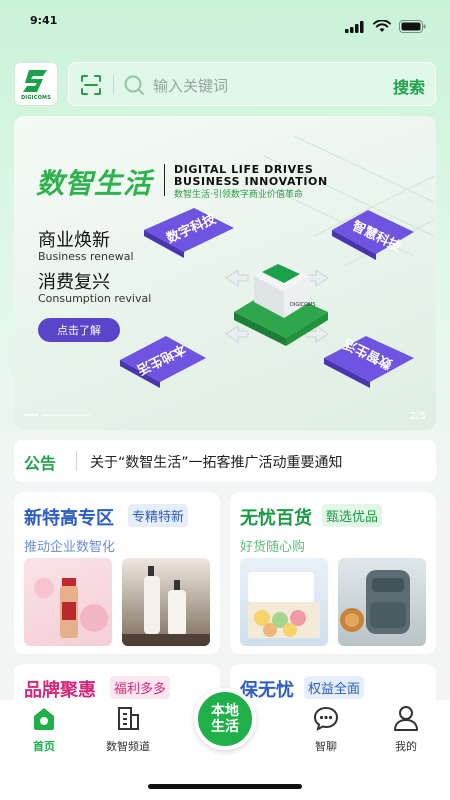  What do you see at coordinates (375, 602) in the screenshot?
I see `air-fryer-icon` at bounding box center [375, 602].